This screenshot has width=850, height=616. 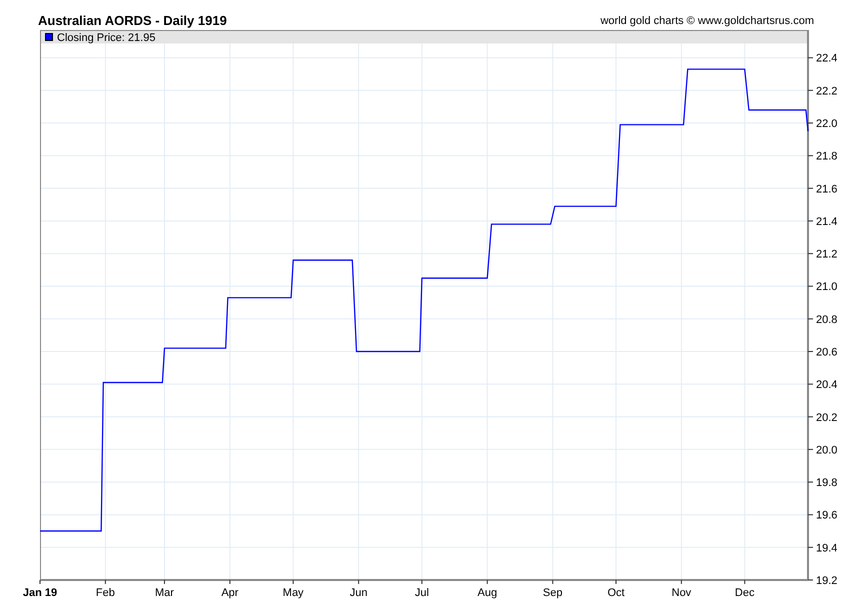 What do you see at coordinates (827, 385) in the screenshot?
I see `axis-tick-label: 20.4` at bounding box center [827, 385].